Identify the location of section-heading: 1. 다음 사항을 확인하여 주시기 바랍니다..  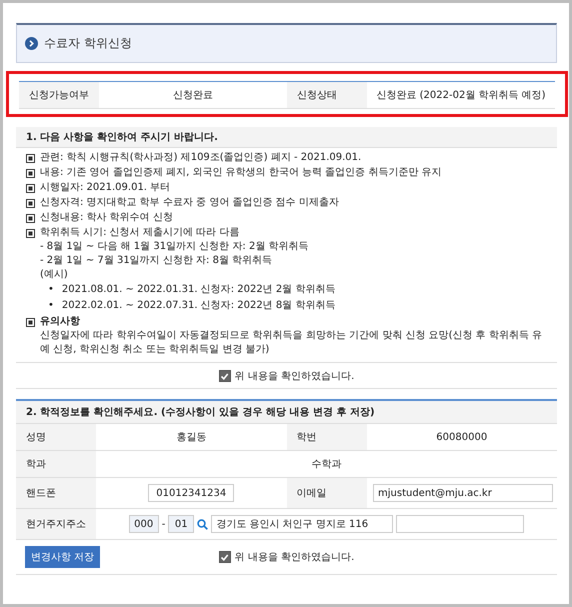
(286, 137).